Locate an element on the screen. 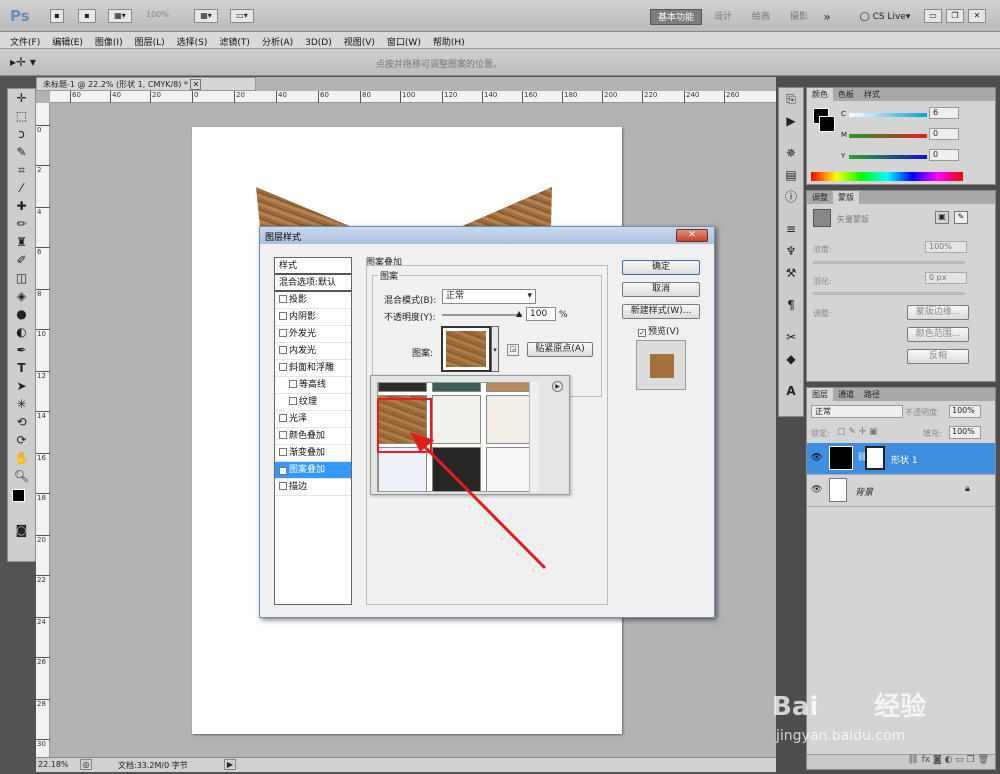  annotation-arrow is located at coordinates (478, 501).